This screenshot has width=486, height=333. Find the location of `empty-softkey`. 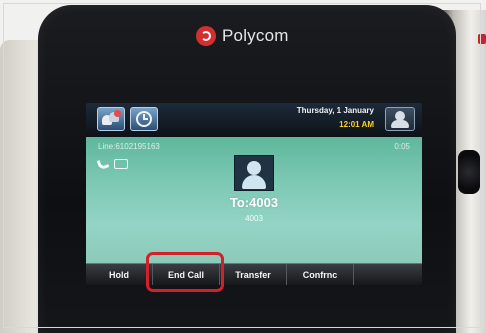

empty-softkey is located at coordinates (388, 274).